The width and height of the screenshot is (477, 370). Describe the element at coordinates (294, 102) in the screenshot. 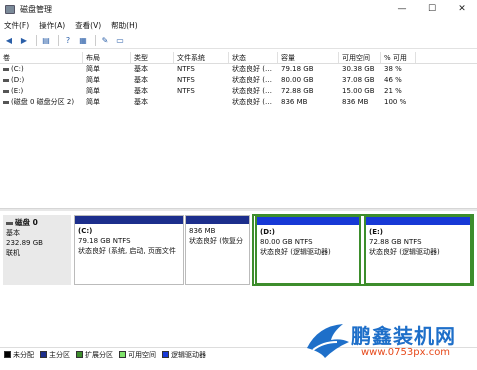

I see `capacity-cell: 836 MB` at that location.